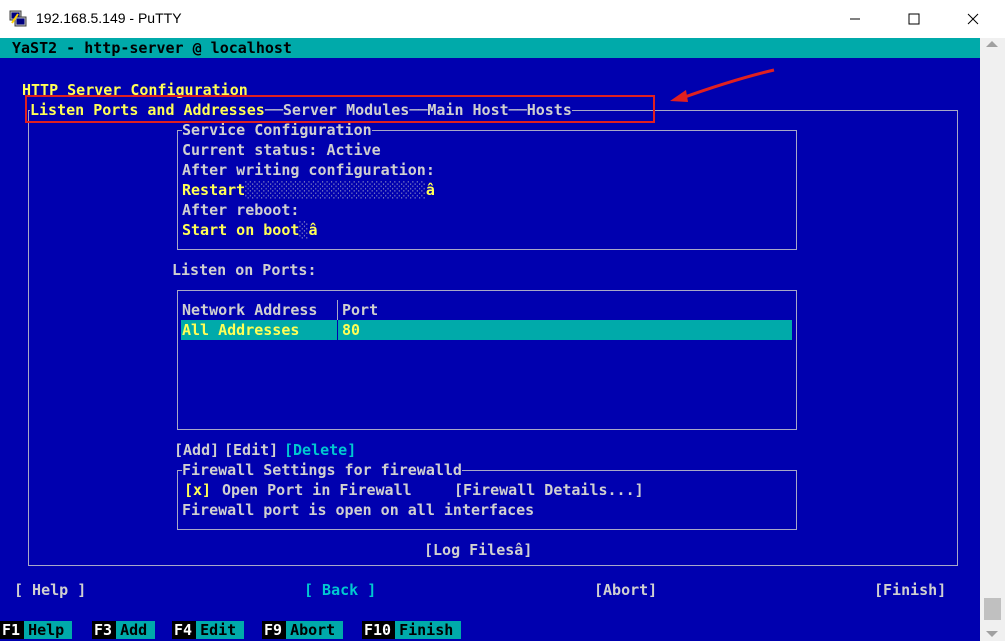 The width and height of the screenshot is (1005, 641). I want to click on row-port: 80, so click(351, 330).